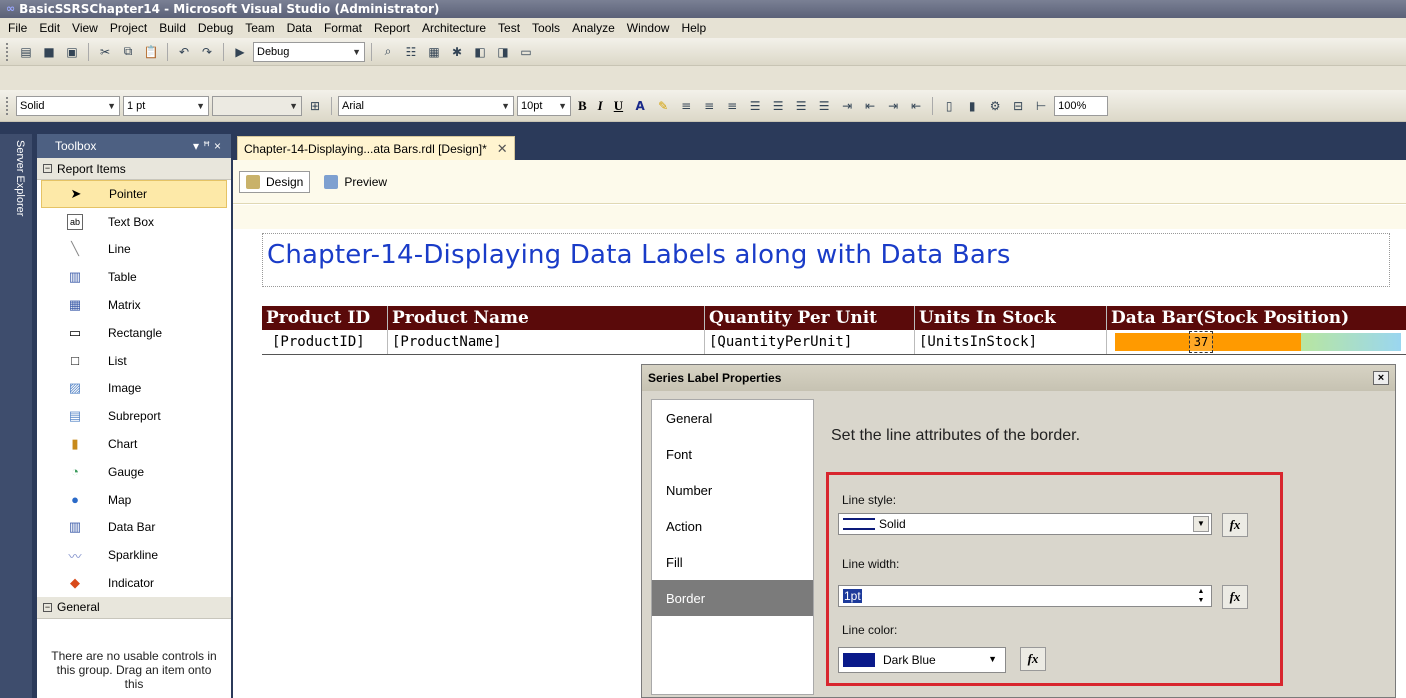 This screenshot has height=698, width=1406. I want to click on border-width-dropdown: 1 pt ▼, so click(166, 105).